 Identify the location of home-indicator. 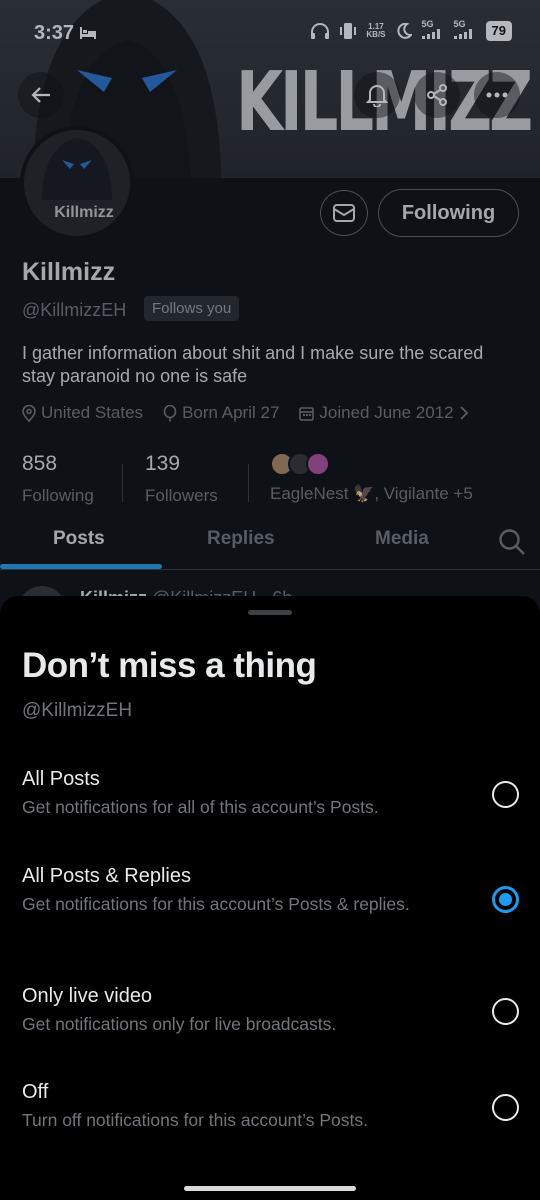
(270, 1188).